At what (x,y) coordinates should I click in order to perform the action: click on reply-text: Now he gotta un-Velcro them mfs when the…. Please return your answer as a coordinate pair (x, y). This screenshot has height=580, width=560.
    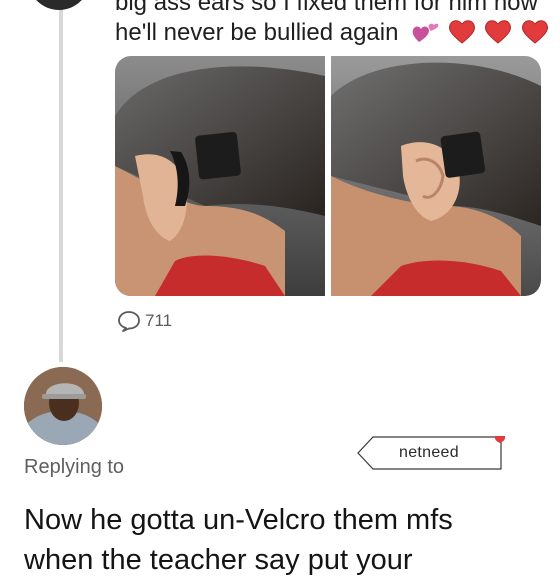
    Looking at the image, I should click on (289, 540).